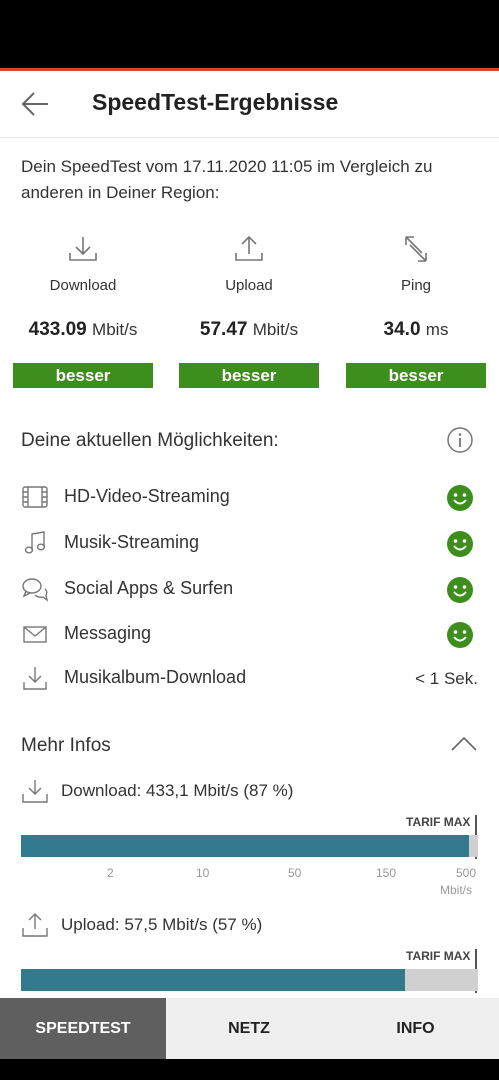  Describe the element at coordinates (35, 497) in the screenshot. I see `film-icon` at that location.